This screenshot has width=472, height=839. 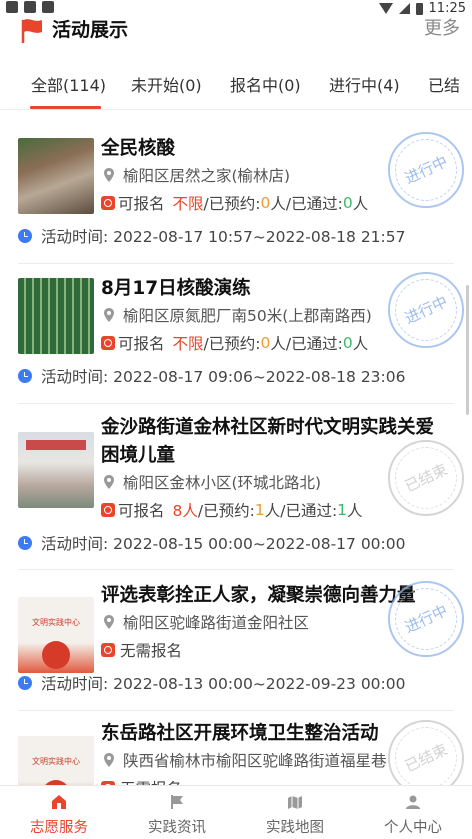 What do you see at coordinates (413, 802) in the screenshot?
I see `user-icon` at bounding box center [413, 802].